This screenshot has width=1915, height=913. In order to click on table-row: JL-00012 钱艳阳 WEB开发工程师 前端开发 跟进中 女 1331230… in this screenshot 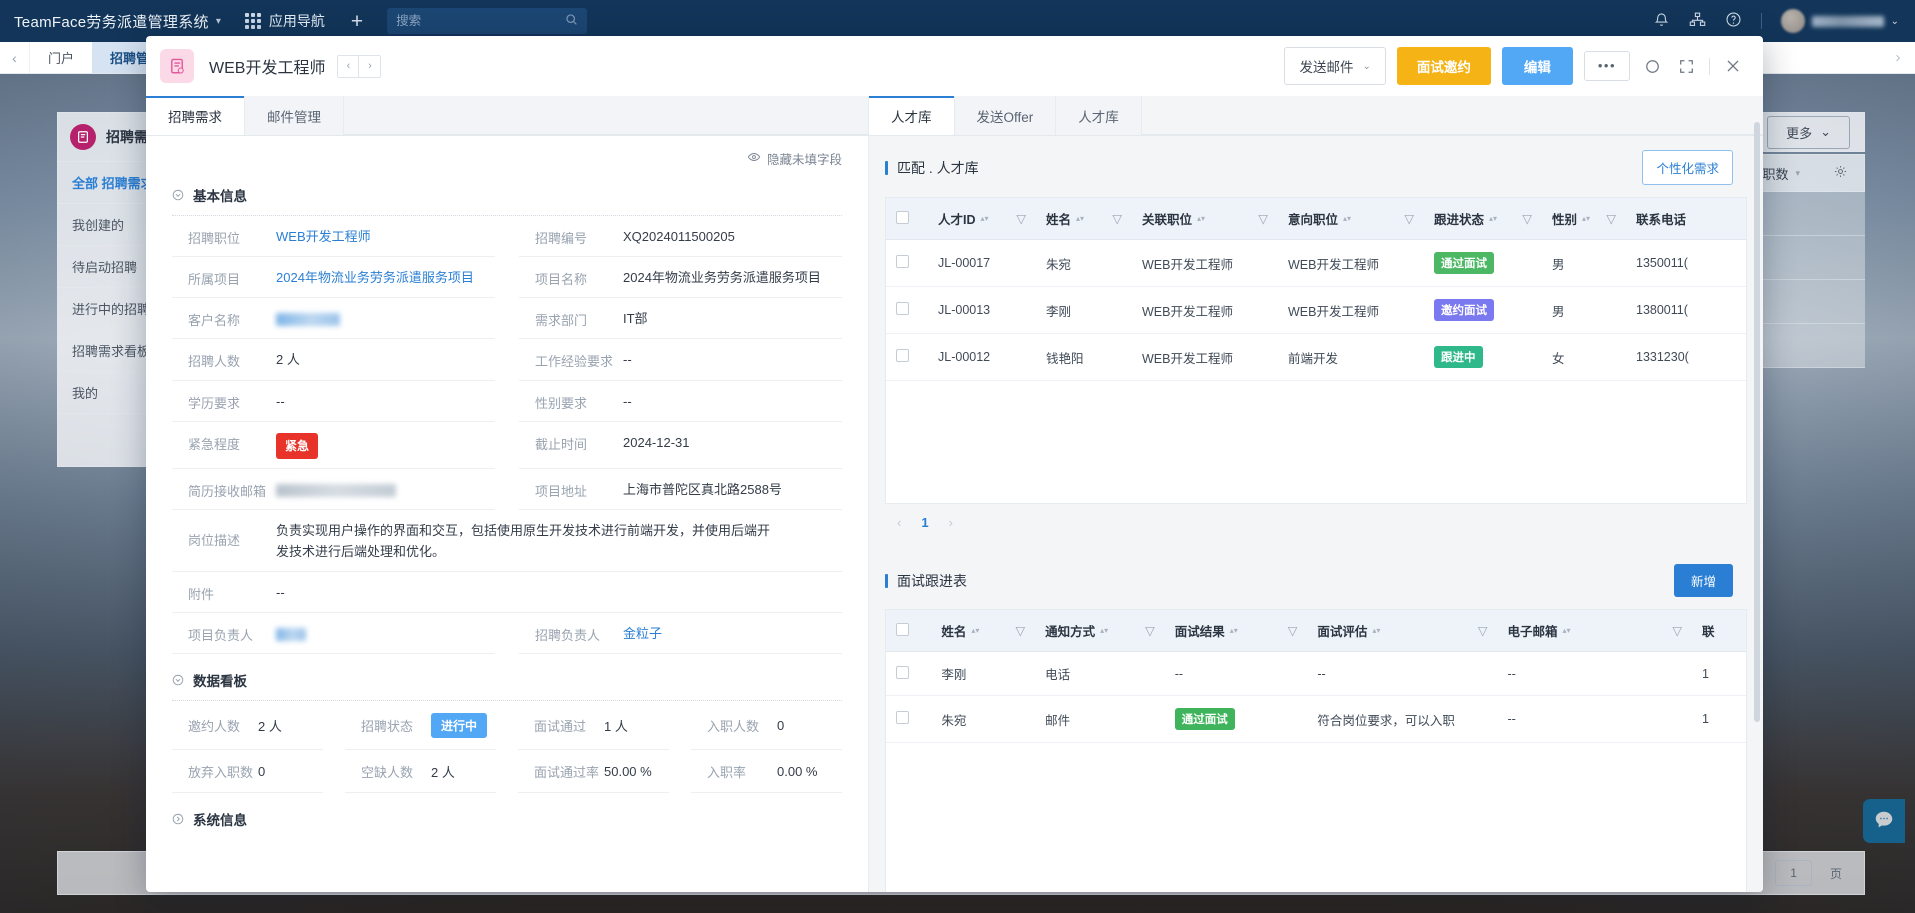, I will do `click(1316, 357)`.